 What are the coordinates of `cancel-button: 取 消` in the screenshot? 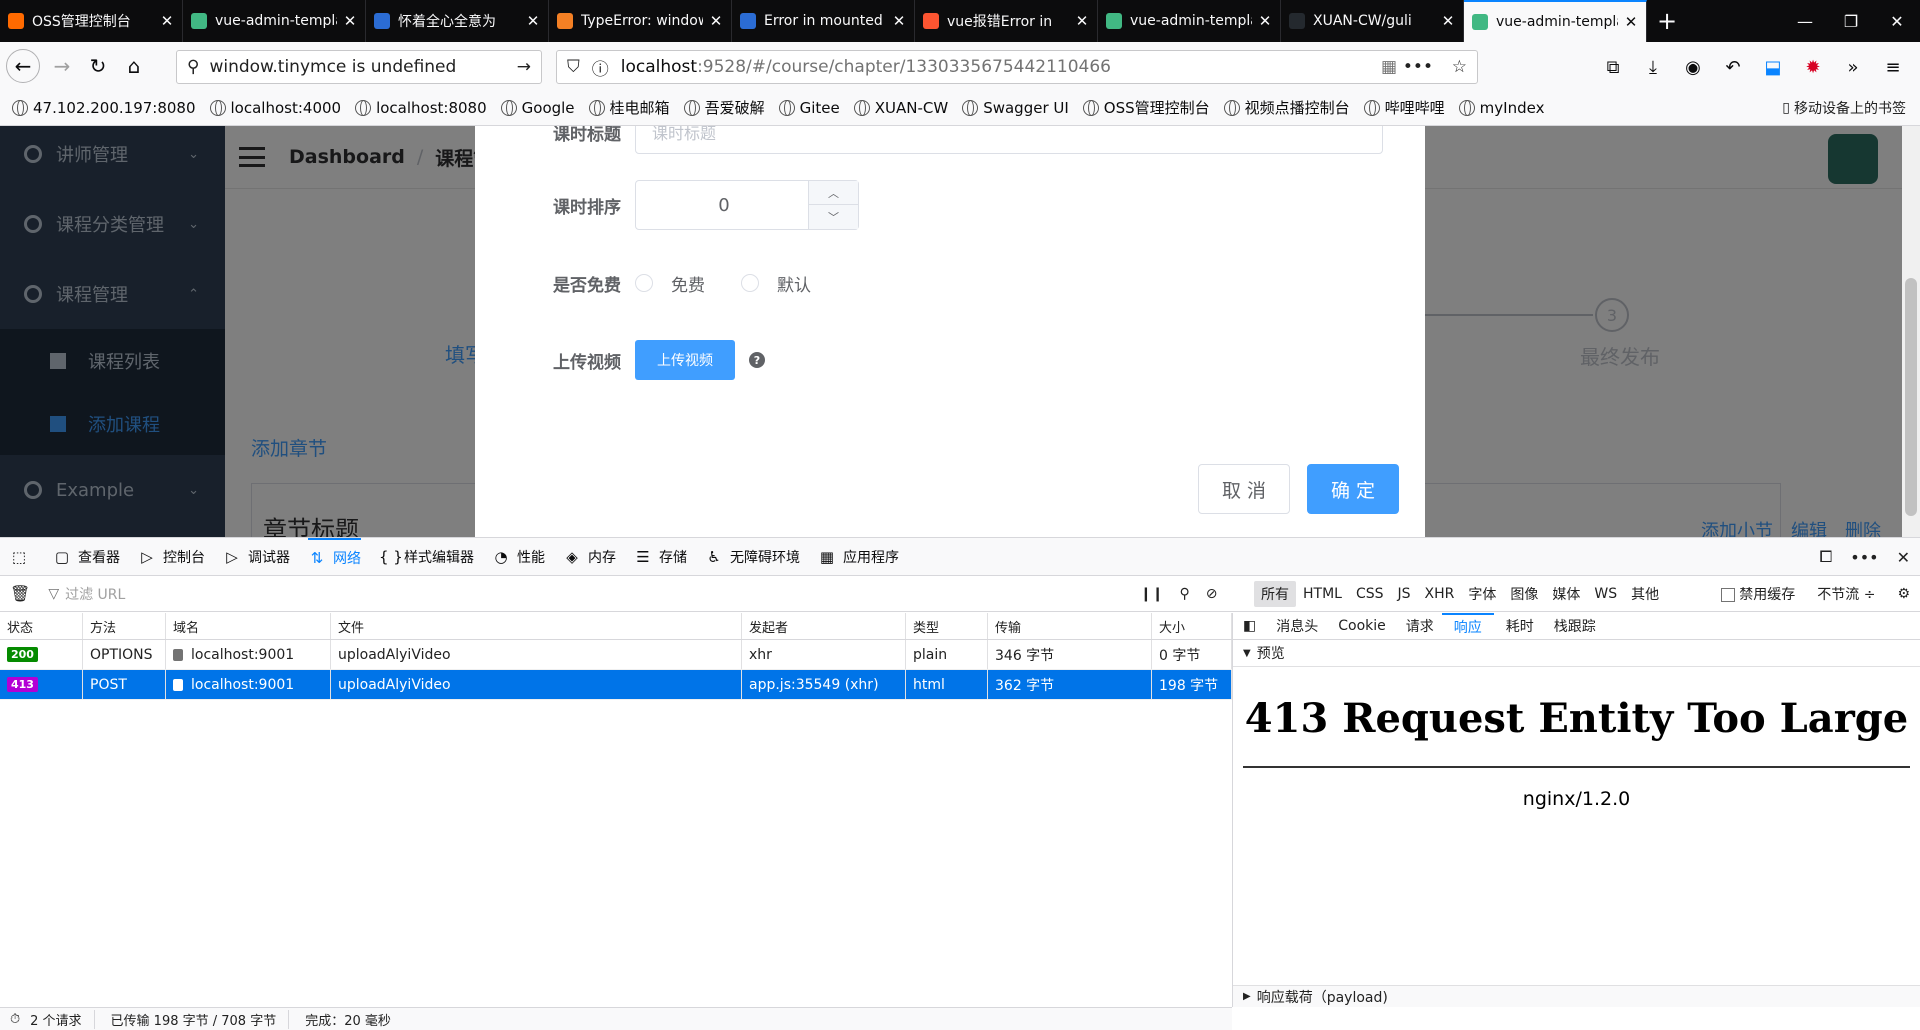 It's located at (1244, 489).